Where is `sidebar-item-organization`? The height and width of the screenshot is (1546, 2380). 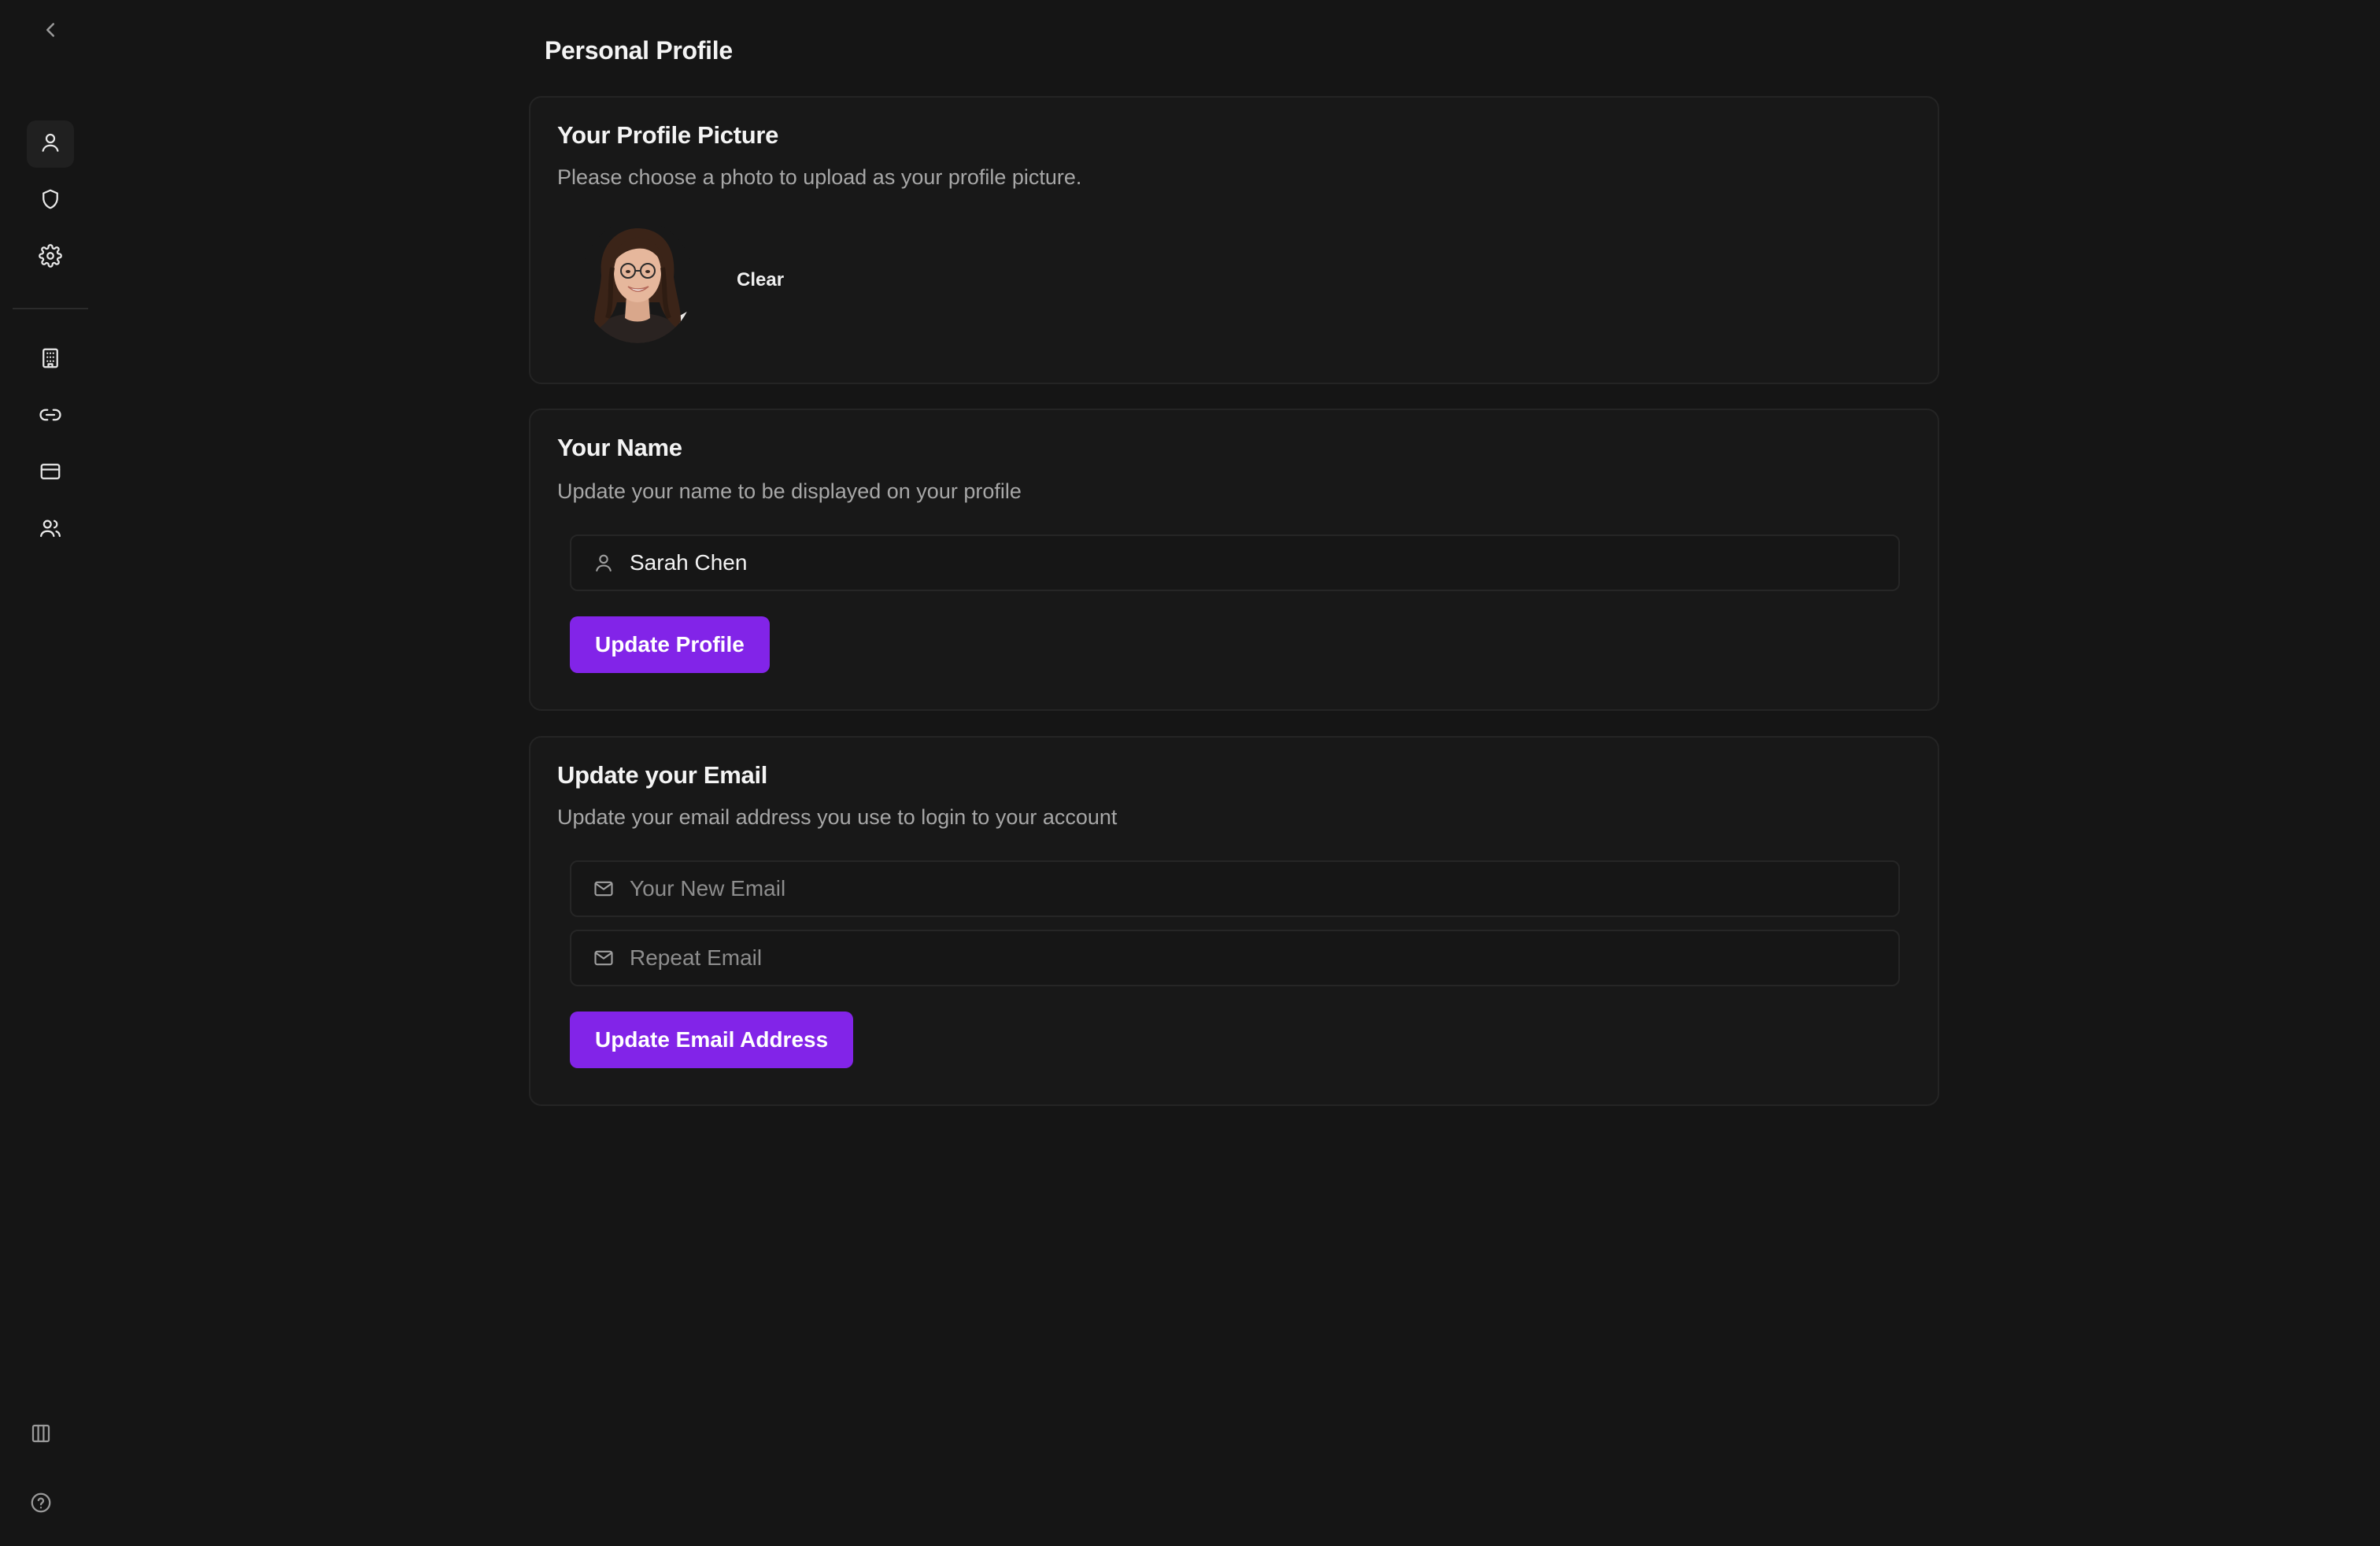
sidebar-item-organization is located at coordinates (50, 360).